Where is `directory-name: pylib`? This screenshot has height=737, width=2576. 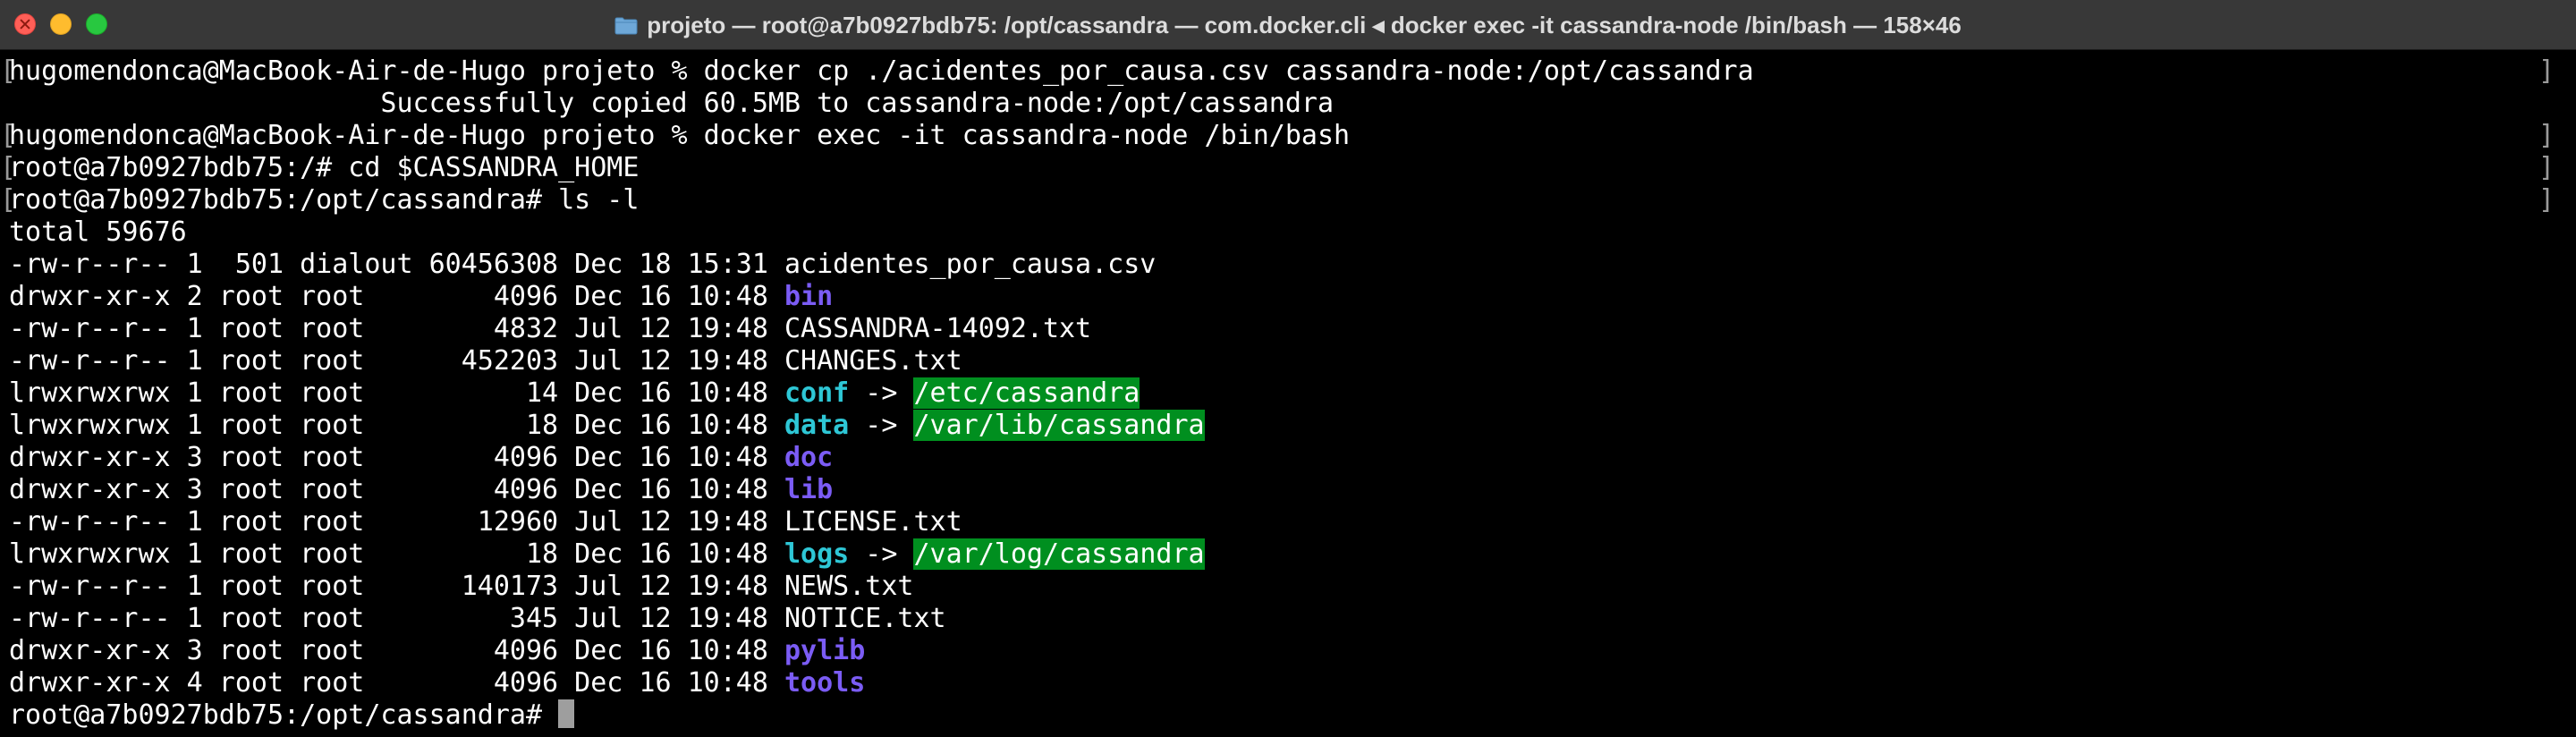 directory-name: pylib is located at coordinates (825, 650).